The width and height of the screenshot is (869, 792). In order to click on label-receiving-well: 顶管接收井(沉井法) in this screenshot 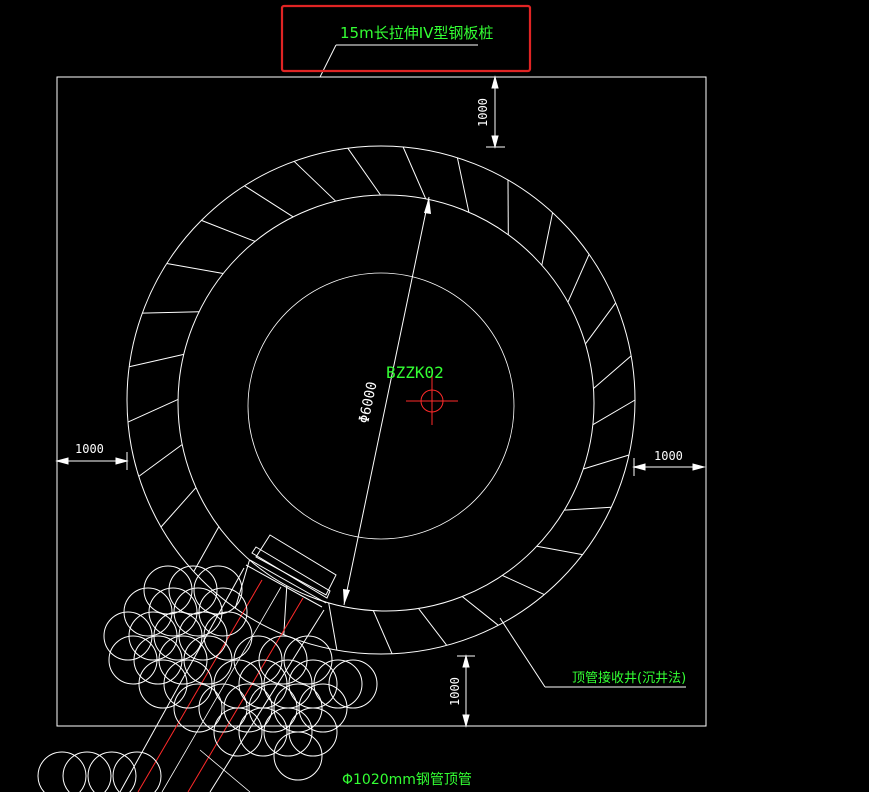, I will do `click(629, 678)`.